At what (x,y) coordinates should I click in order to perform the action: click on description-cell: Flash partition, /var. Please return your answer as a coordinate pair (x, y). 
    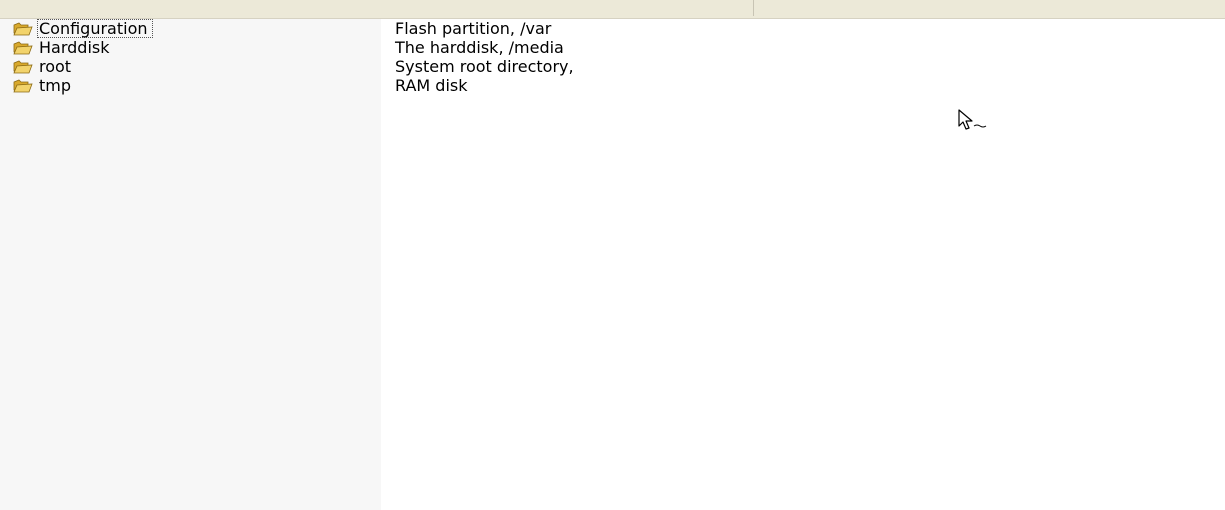
    Looking at the image, I should click on (473, 28).